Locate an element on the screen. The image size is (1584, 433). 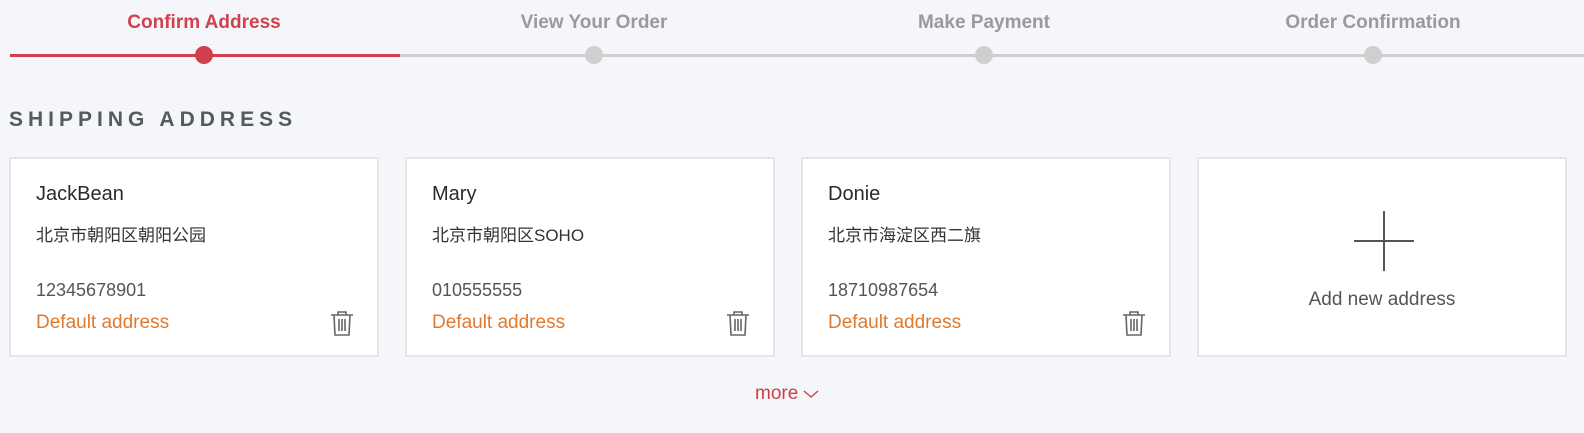
step-view-your-order: View Your Order is located at coordinates (594, 32).